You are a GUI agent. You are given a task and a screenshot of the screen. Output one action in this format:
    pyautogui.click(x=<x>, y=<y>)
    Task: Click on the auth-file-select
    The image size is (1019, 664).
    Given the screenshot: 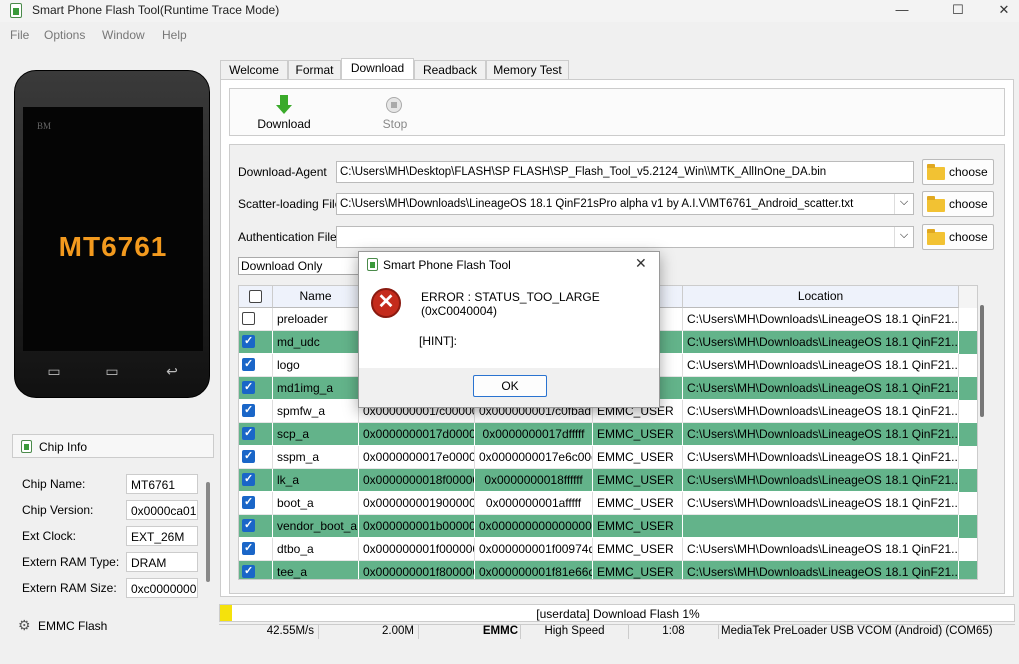 What is the action you would take?
    pyautogui.click(x=625, y=237)
    